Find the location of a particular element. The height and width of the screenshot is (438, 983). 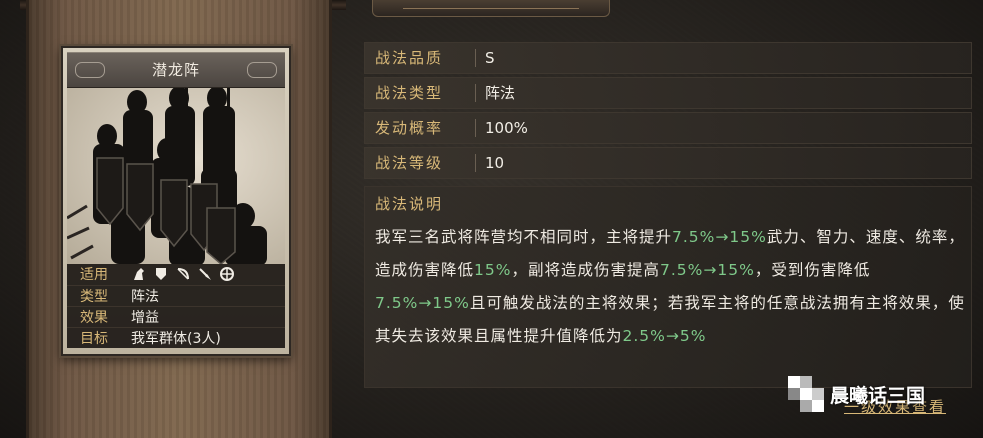

info-value-type: 阵法 is located at coordinates (145, 297).